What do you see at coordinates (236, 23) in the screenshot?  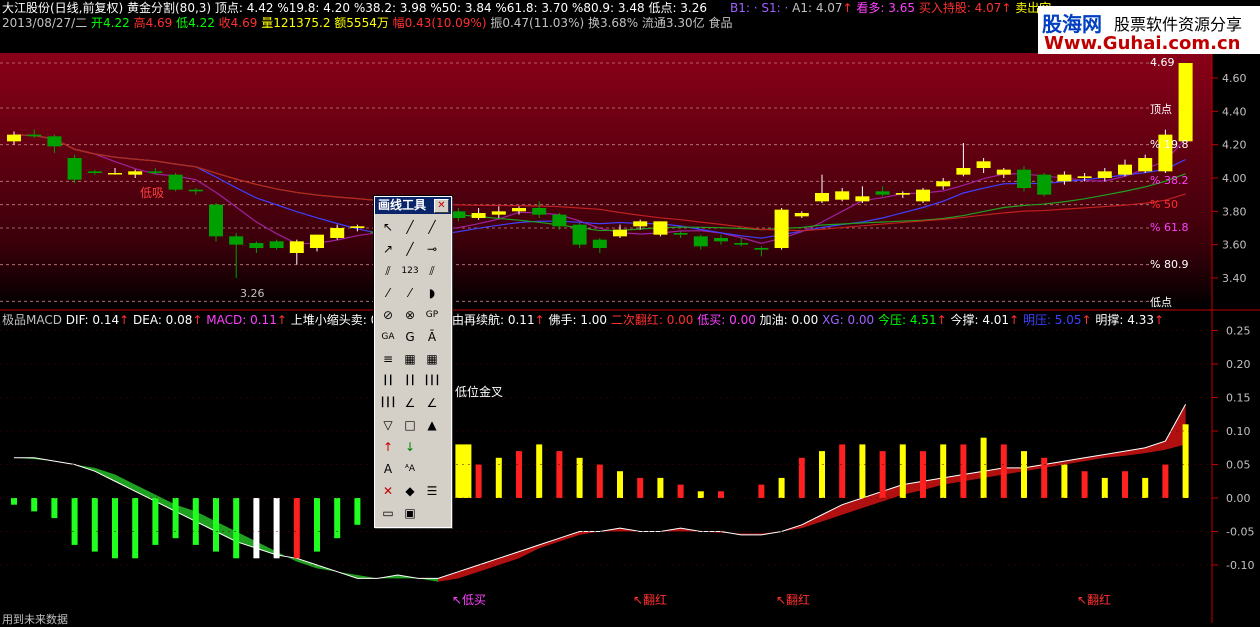 I see `quote-field-4: 收4.69` at bounding box center [236, 23].